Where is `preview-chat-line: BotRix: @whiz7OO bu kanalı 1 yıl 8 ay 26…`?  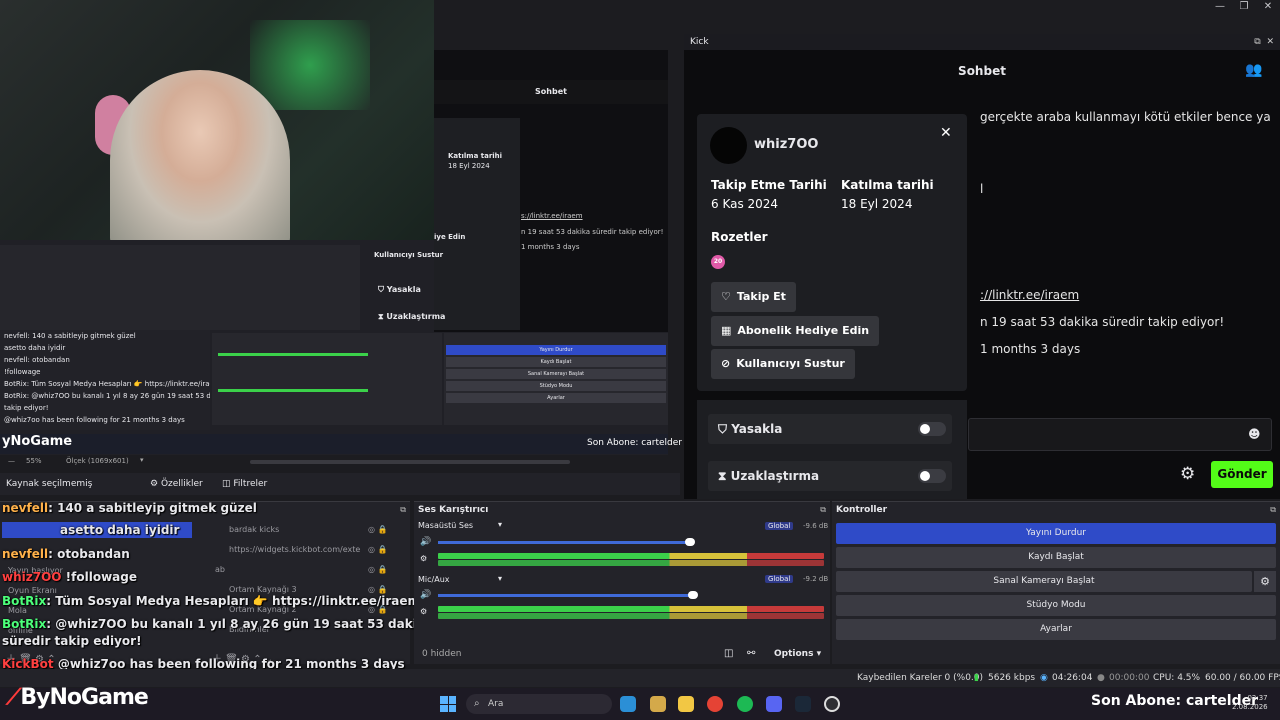 preview-chat-line: BotRix: @whiz7OO bu kanalı 1 yıl 8 ay 26… is located at coordinates (107, 396).